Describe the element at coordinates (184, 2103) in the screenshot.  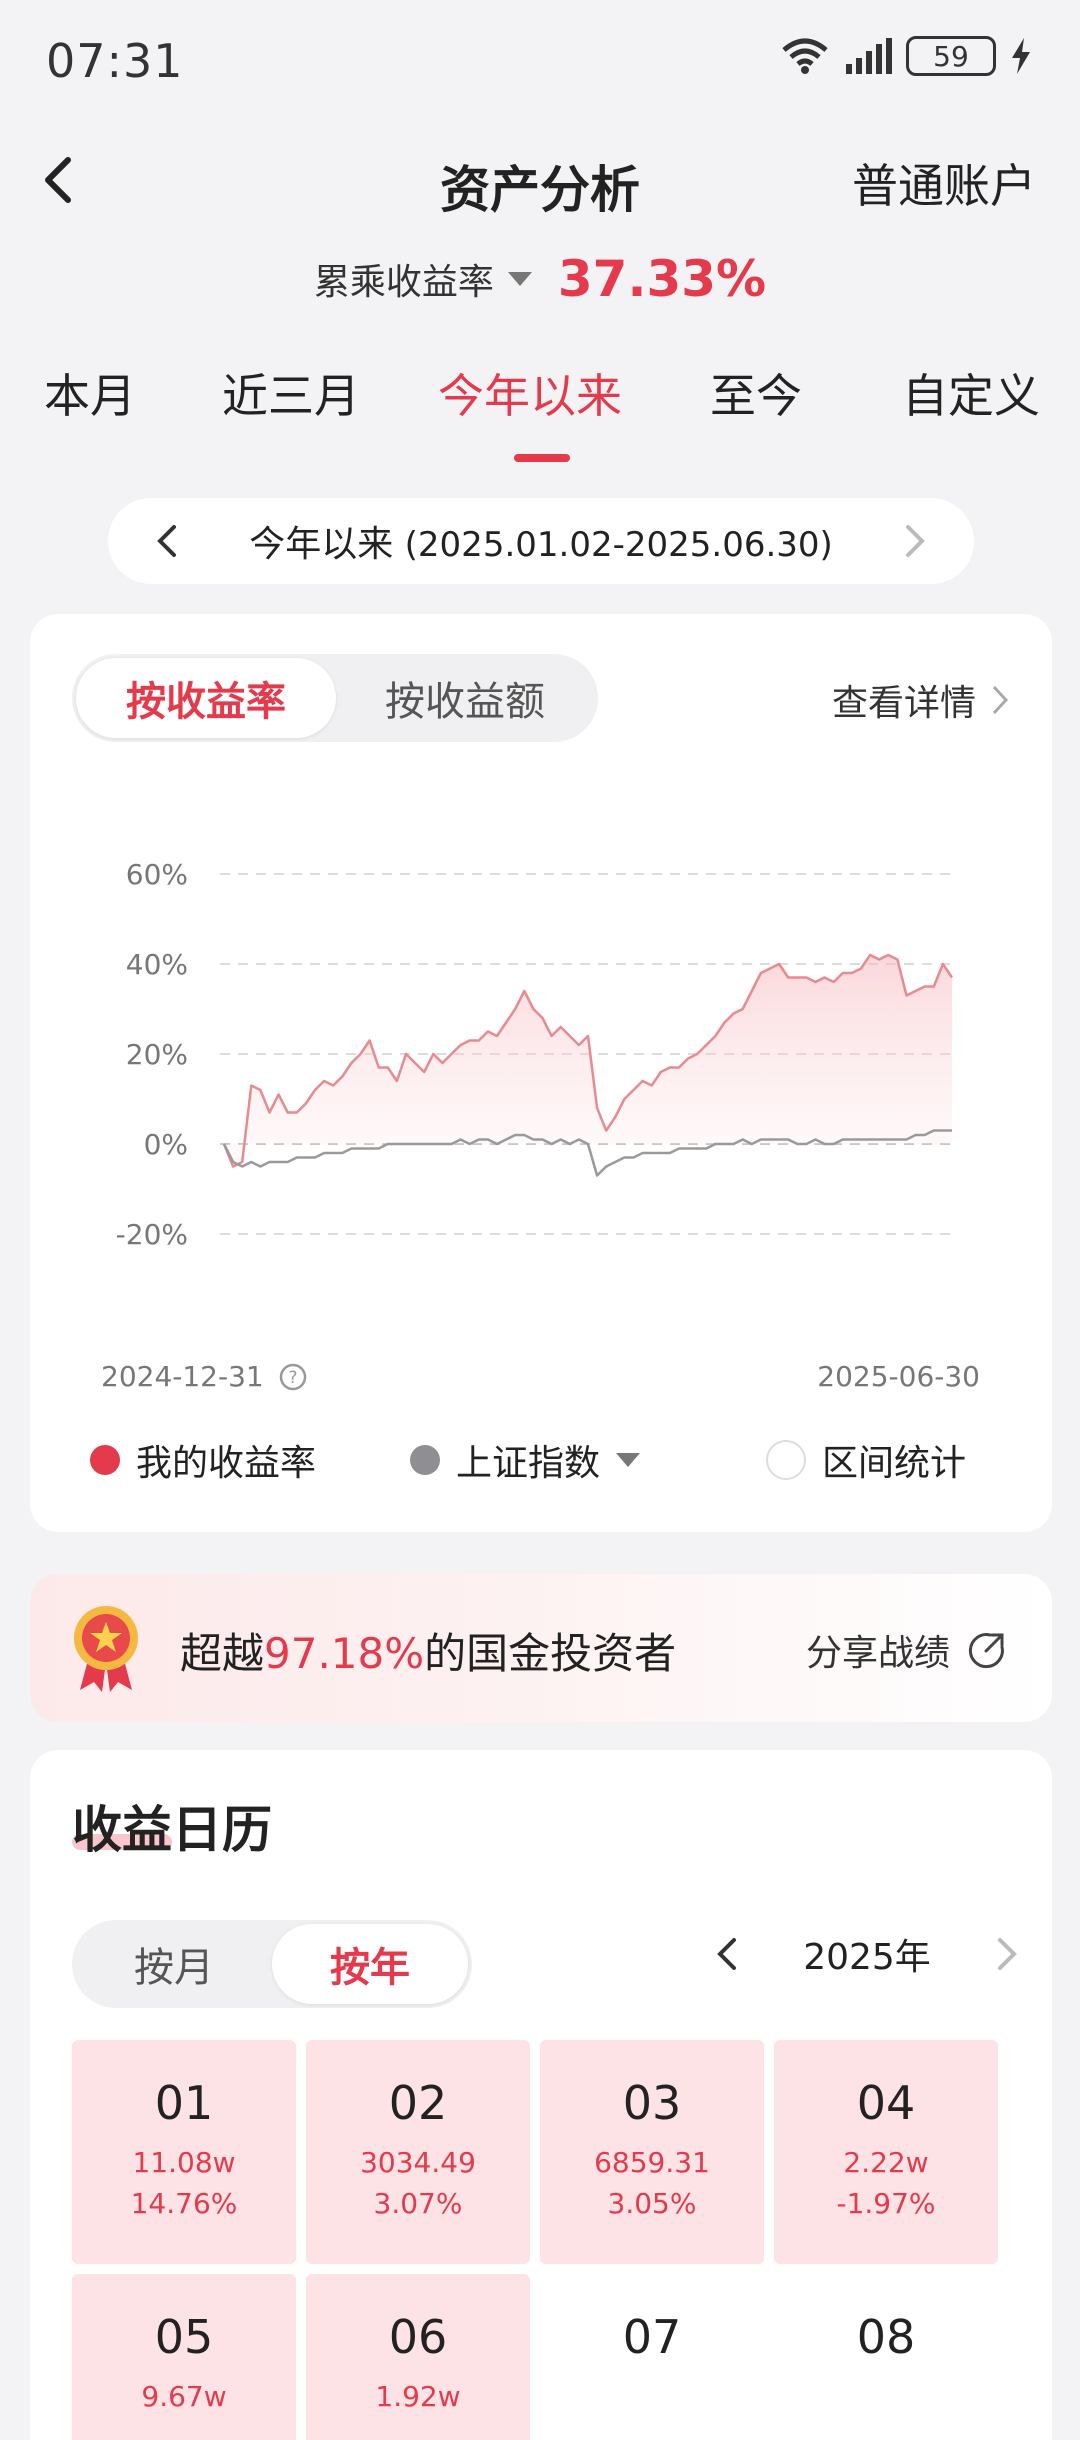
I see `month-number: 01` at that location.